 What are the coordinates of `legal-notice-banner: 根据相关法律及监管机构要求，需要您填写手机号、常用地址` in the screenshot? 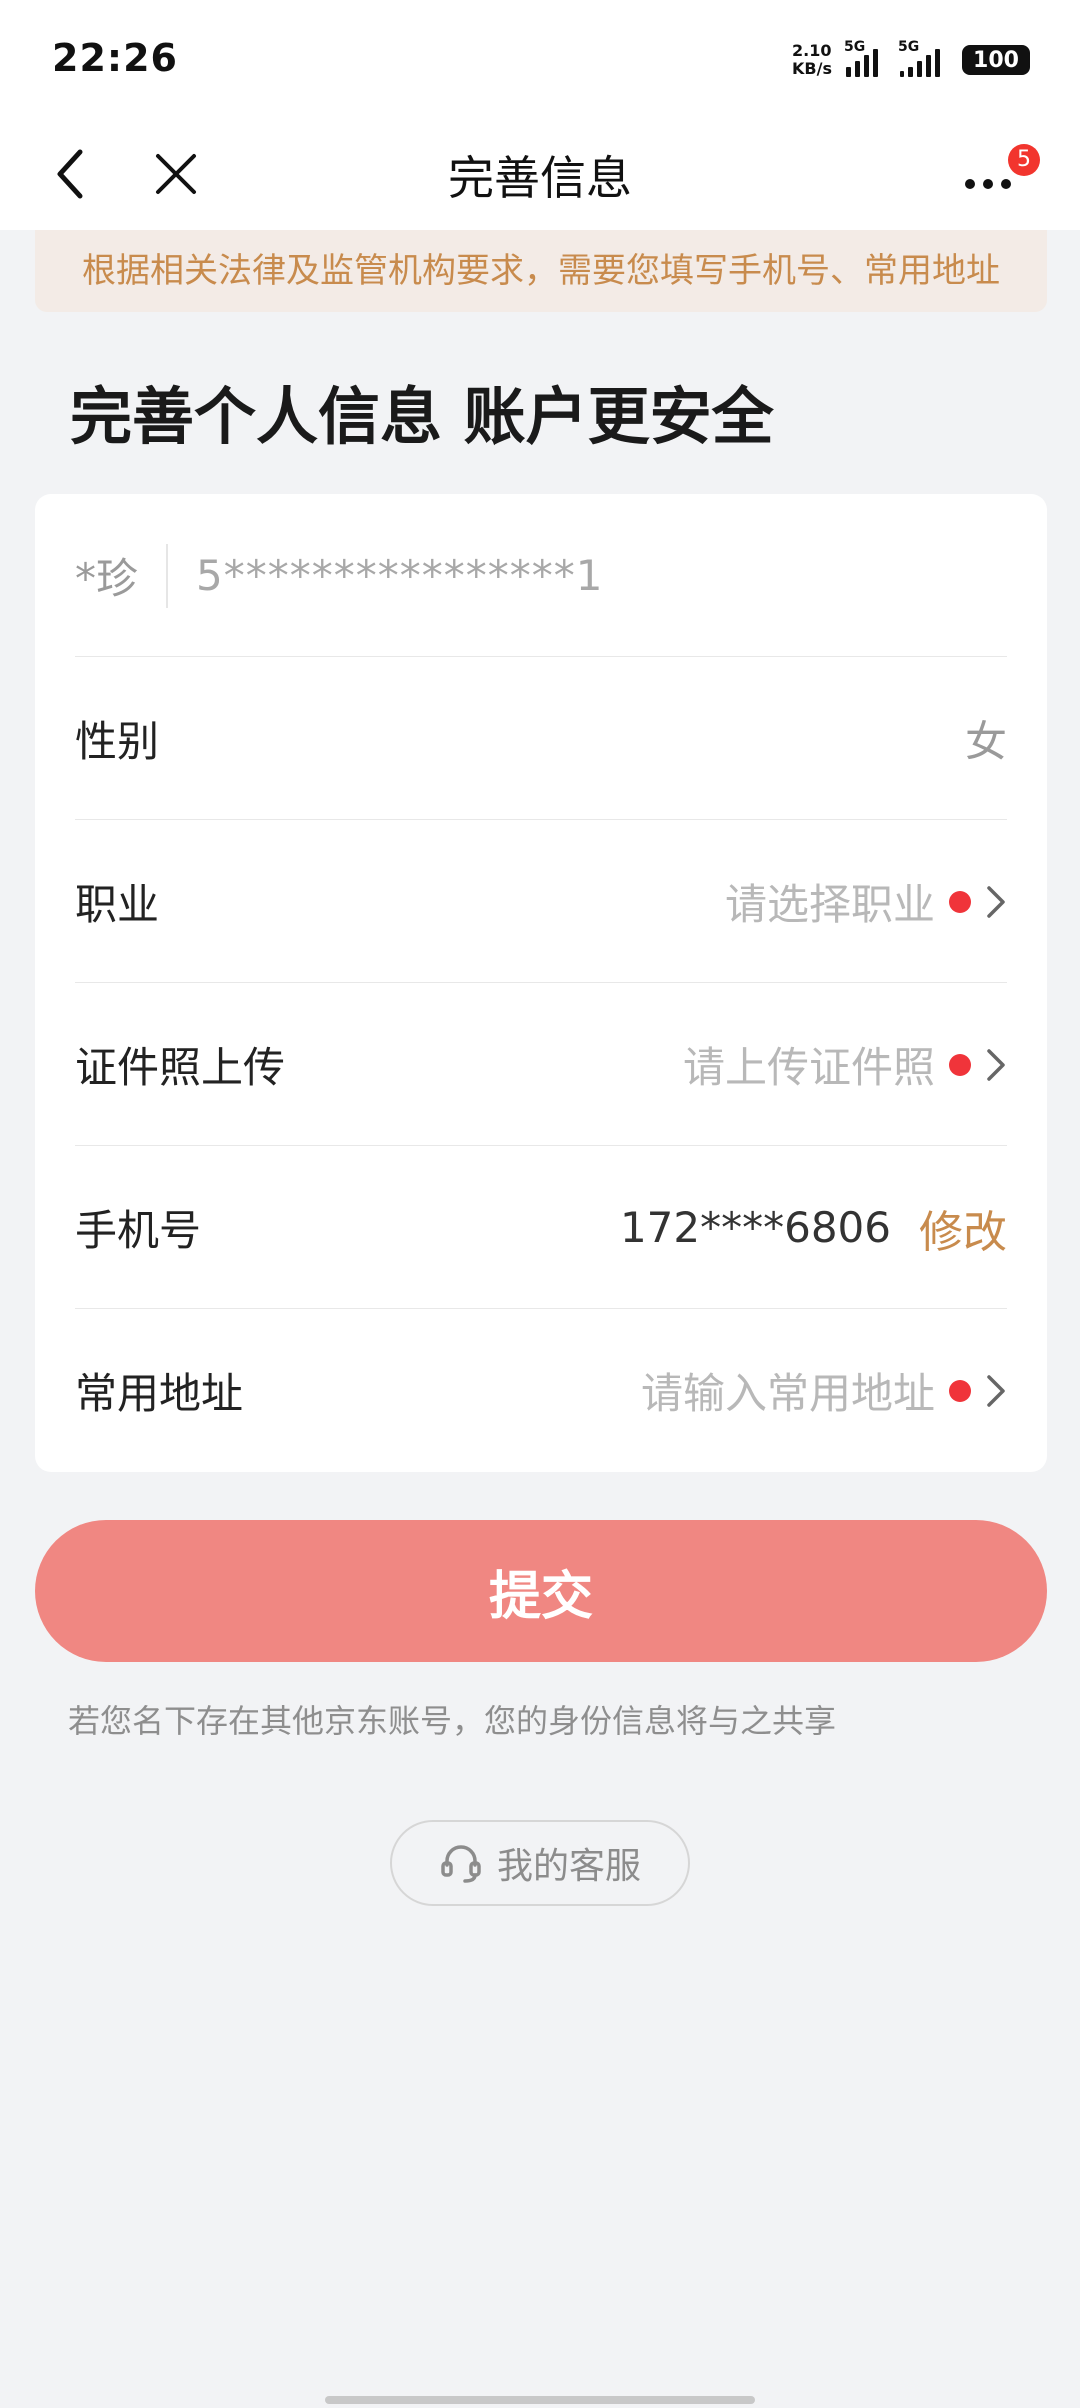 It's located at (541, 271).